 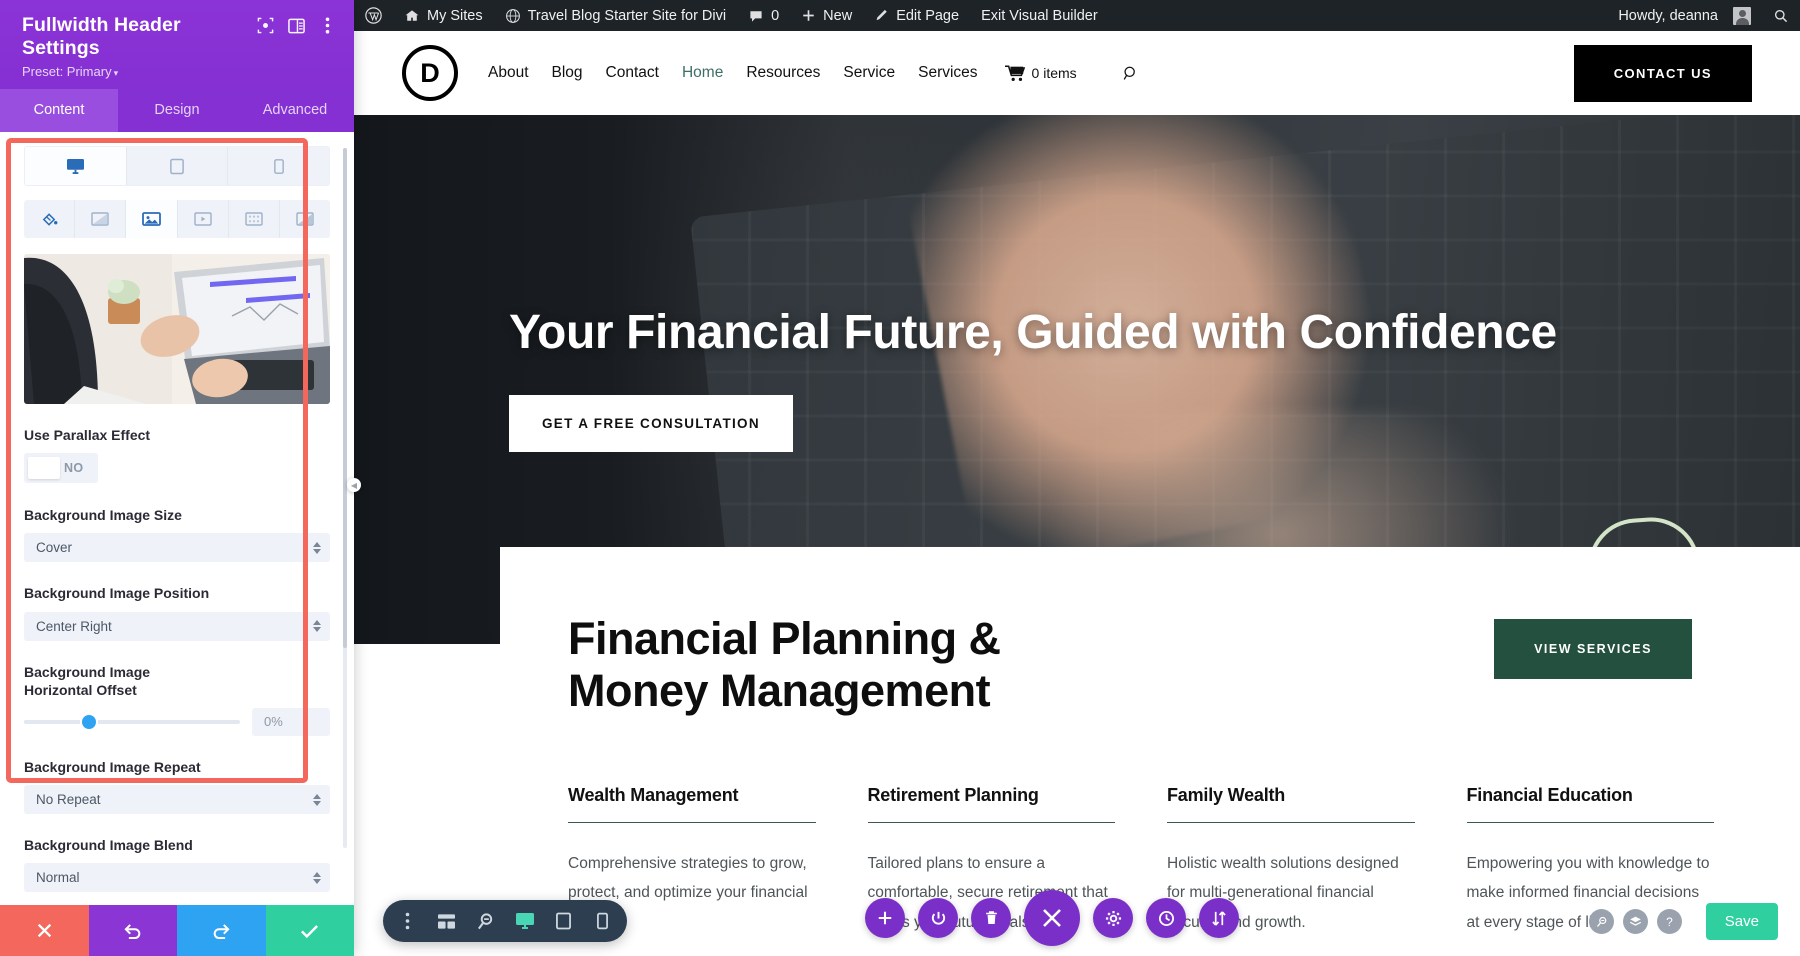 I want to click on horizontal-offset-slider, so click(x=132, y=721).